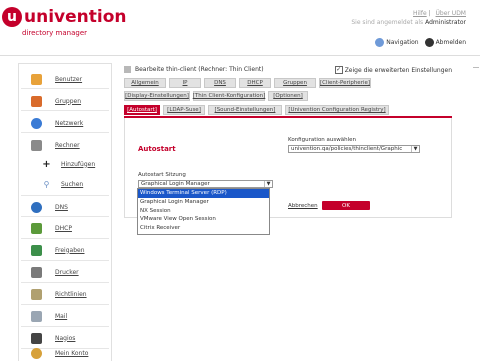 The width and height of the screenshot is (480, 361). I want to click on sidebar-item-label: Mail, so click(61, 316).